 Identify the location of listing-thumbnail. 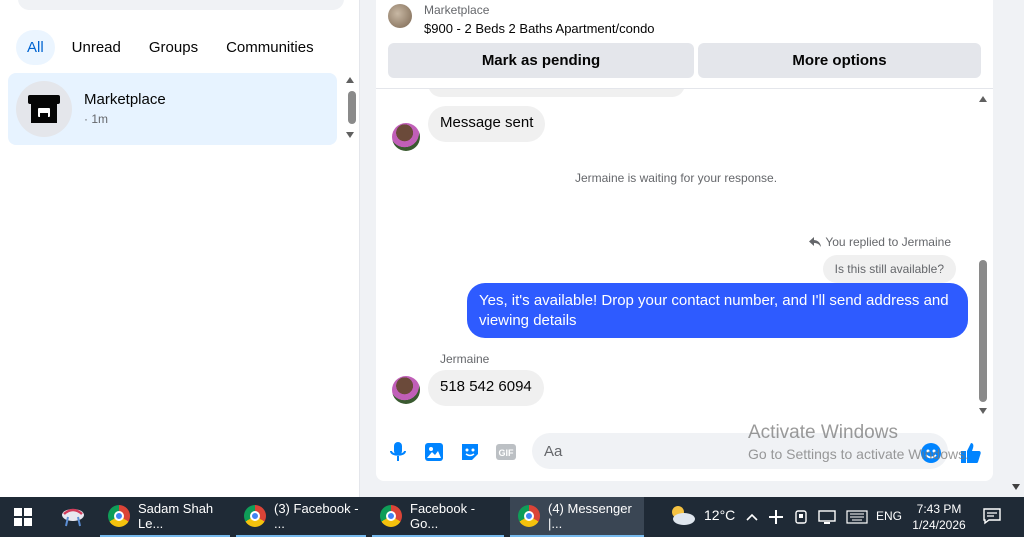
(400, 16).